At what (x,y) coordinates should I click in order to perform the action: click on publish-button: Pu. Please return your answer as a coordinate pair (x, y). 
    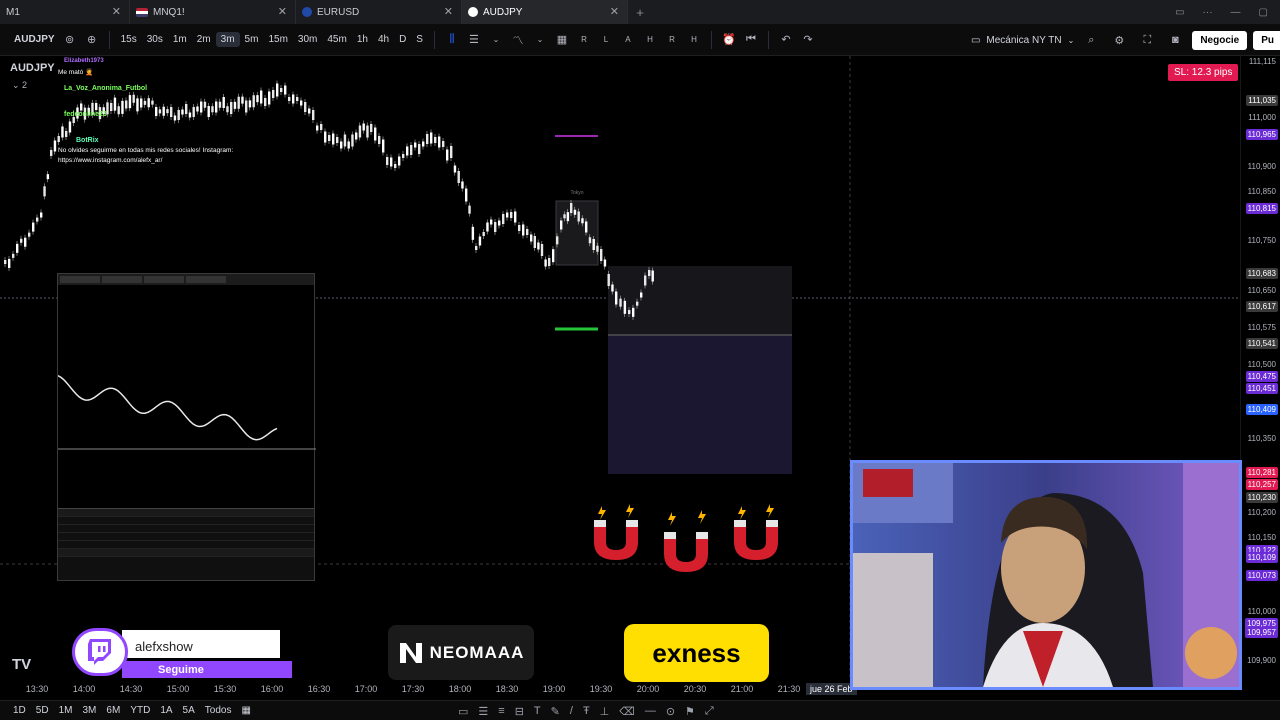
    Looking at the image, I should click on (1266, 40).